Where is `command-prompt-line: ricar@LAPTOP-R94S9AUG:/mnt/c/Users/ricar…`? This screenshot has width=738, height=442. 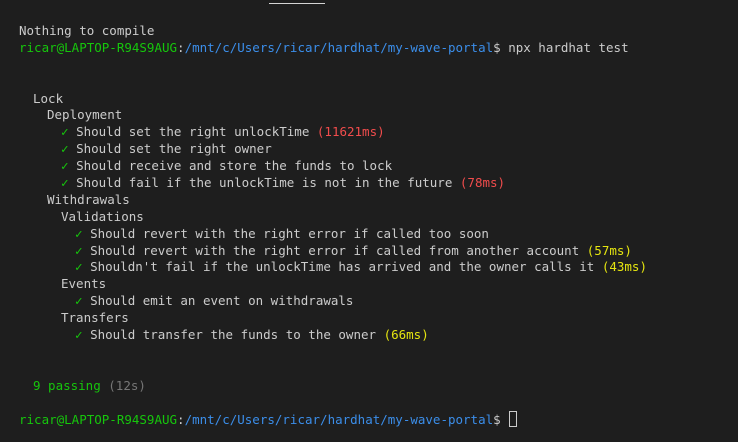
command-prompt-line: ricar@LAPTOP-R94S9AUG:/mnt/c/Users/ricar… is located at coordinates (378, 48).